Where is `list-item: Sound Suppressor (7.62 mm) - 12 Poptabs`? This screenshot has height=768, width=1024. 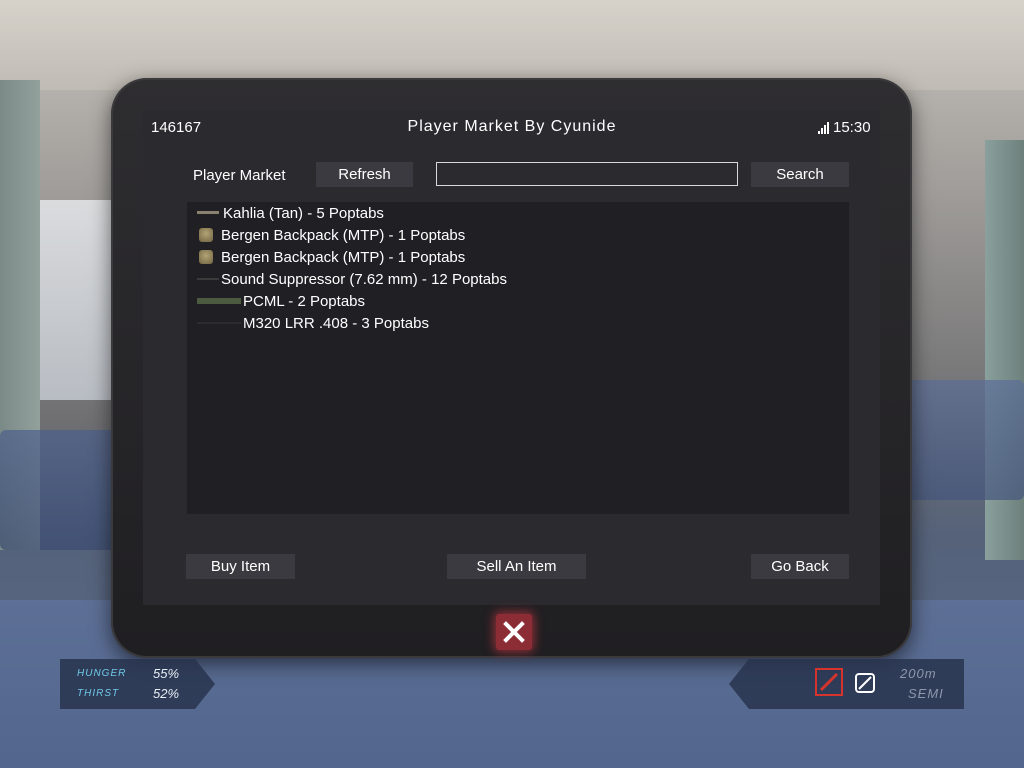
list-item: Sound Suppressor (7.62 mm) - 12 Poptabs is located at coordinates (347, 279).